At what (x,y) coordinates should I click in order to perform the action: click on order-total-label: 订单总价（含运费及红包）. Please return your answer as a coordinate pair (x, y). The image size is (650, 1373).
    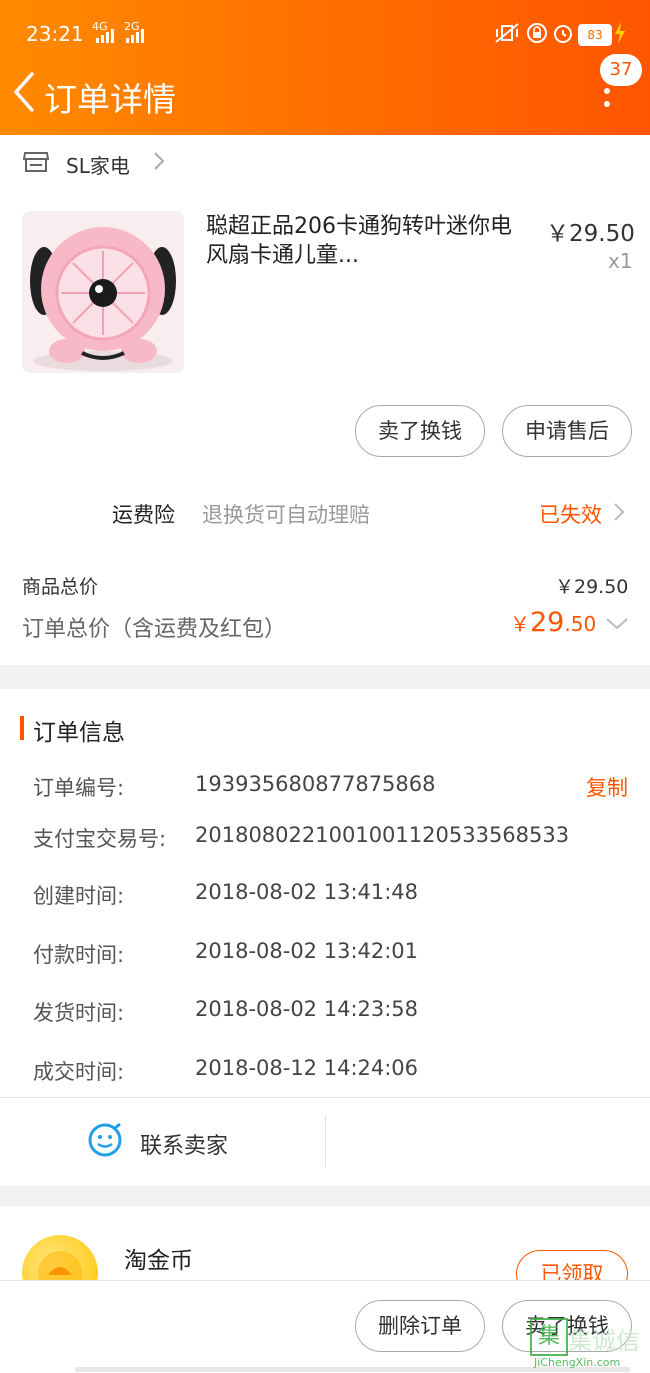
    Looking at the image, I should click on (154, 629).